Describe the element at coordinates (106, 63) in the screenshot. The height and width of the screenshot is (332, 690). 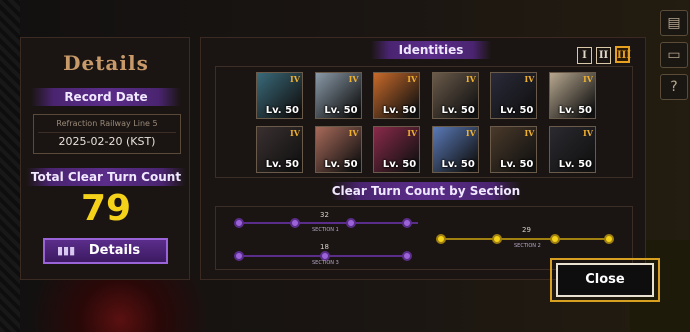
I see `details-title: Details` at that location.